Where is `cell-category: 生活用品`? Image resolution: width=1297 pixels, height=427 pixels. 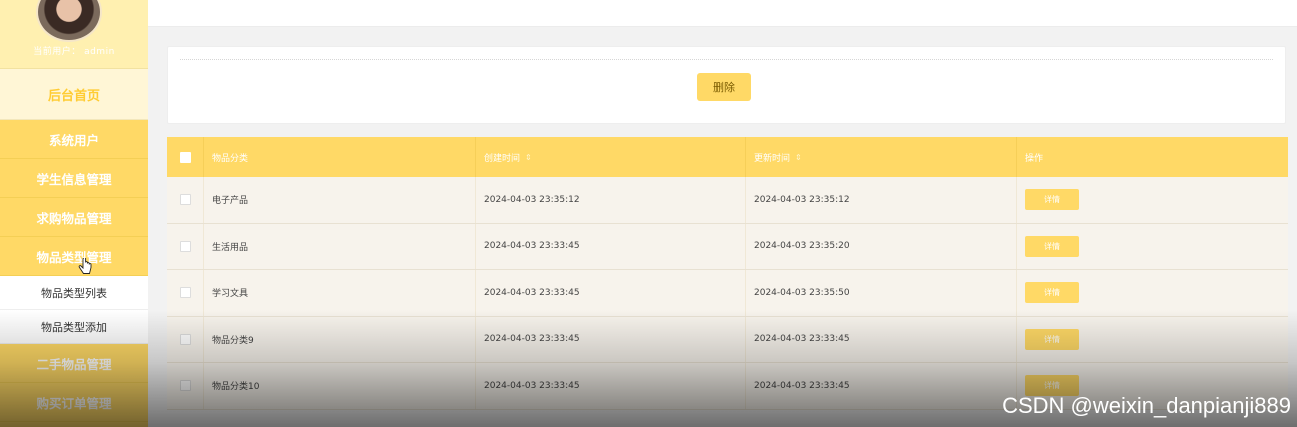
cell-category: 生活用品 is located at coordinates (340, 246).